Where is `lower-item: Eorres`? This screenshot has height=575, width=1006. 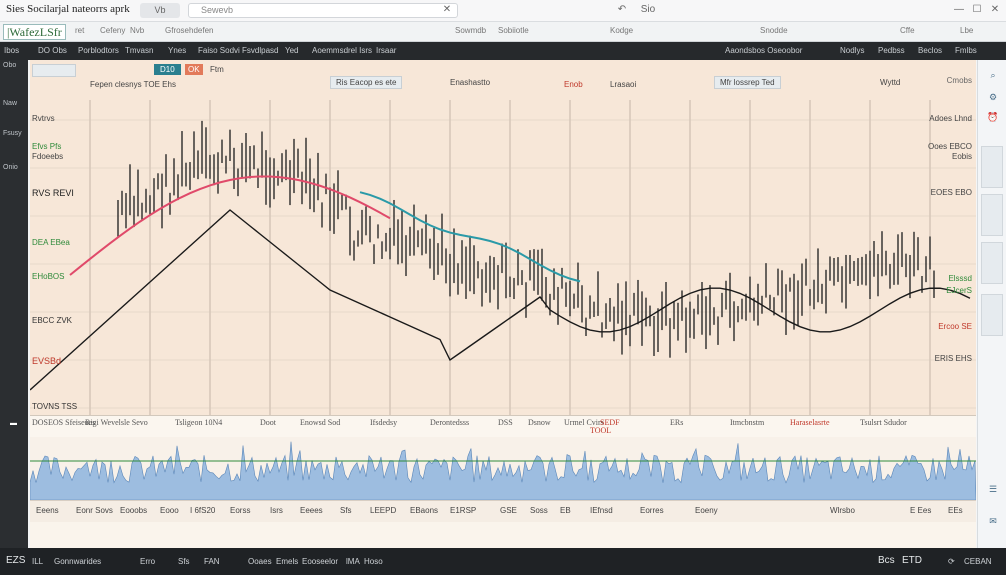
lower-item: Eorres is located at coordinates (652, 510).